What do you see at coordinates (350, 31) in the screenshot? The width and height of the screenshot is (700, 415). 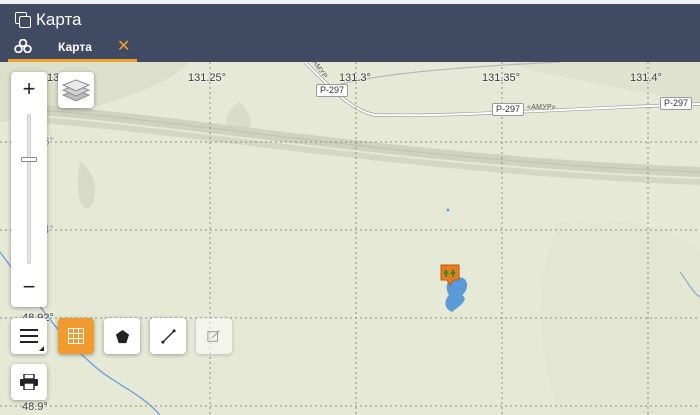 I see `window-header: Карта Карта ✕` at bounding box center [350, 31].